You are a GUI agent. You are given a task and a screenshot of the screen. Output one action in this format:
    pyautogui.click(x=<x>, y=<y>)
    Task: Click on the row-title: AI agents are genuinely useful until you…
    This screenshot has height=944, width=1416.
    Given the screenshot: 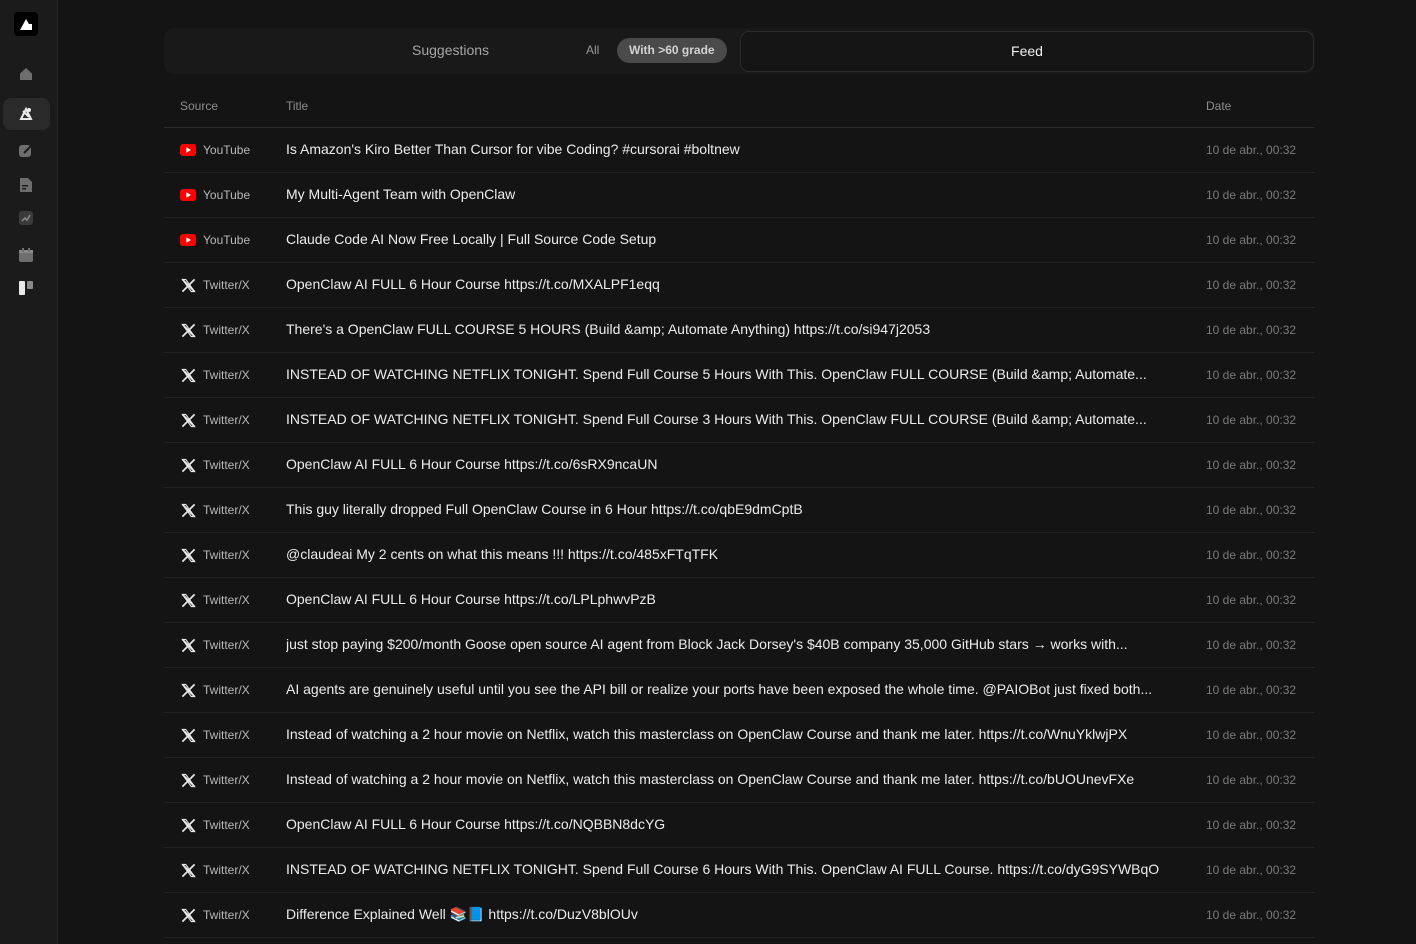 What is the action you would take?
    pyautogui.click(x=728, y=689)
    